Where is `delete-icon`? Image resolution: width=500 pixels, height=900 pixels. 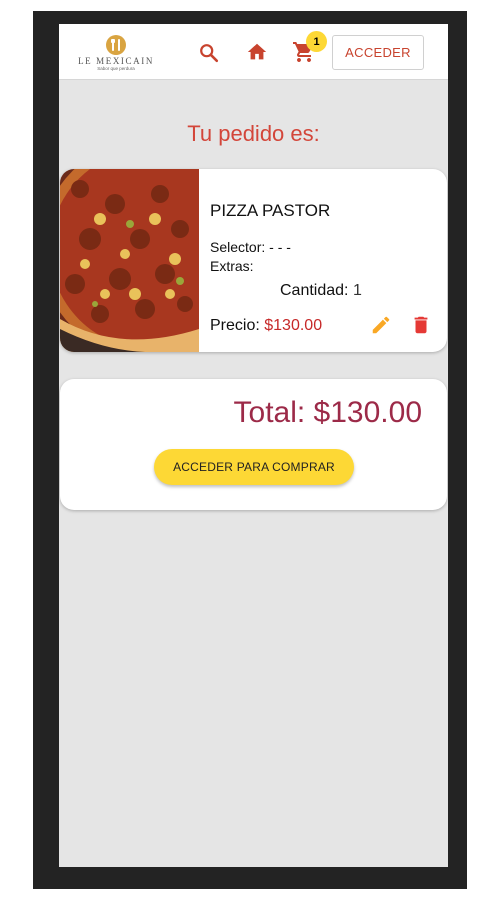 delete-icon is located at coordinates (421, 325).